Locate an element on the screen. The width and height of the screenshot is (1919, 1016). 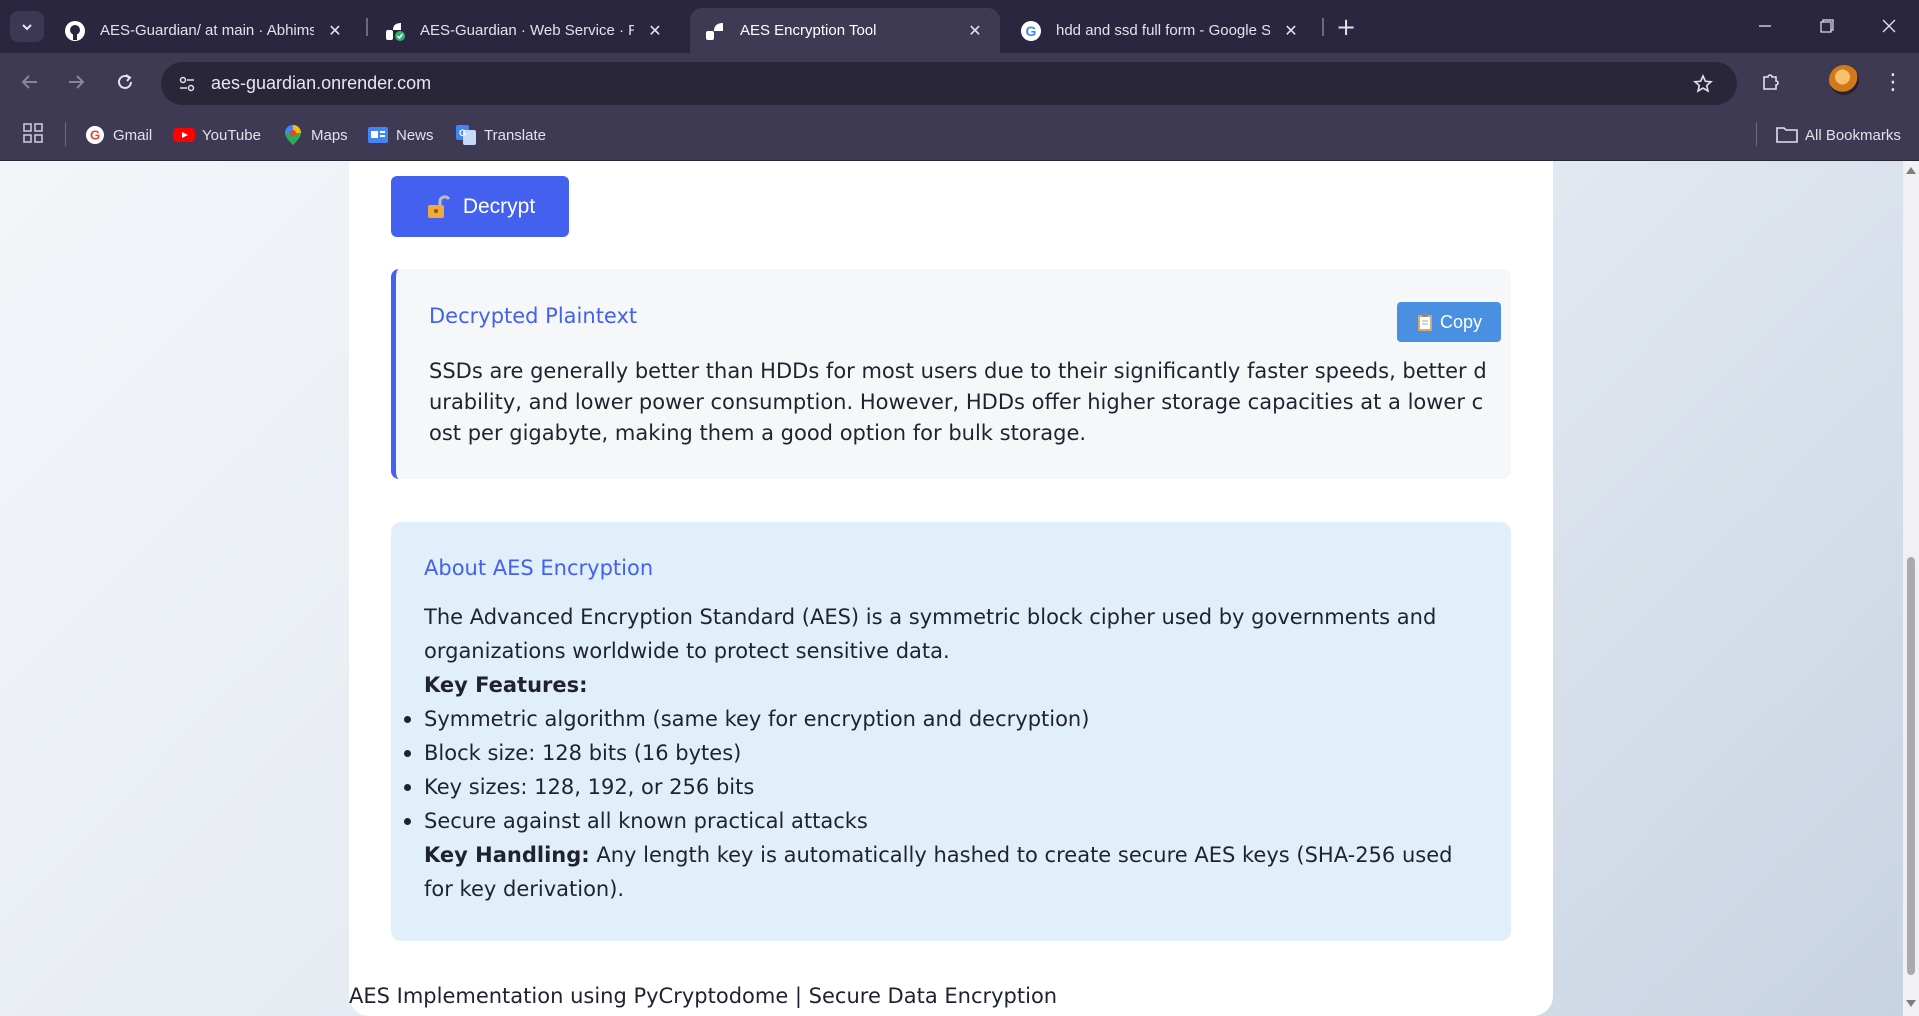
tab-aes-tool: AES Encryption Tool ✕ is located at coordinates (845, 30).